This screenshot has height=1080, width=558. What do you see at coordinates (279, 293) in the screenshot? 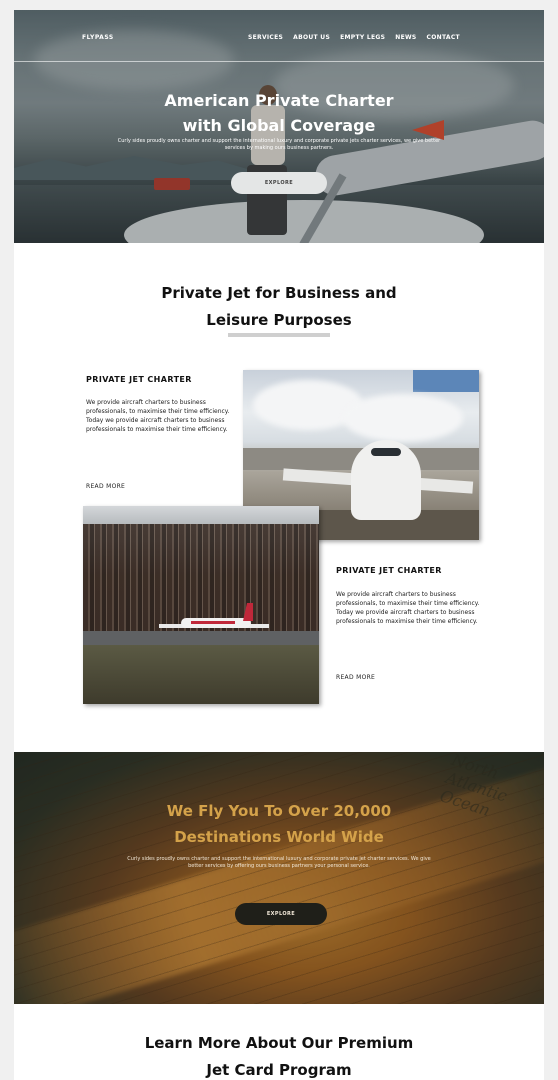
I see `services-title-line1: Private Jet for Business and` at bounding box center [279, 293].